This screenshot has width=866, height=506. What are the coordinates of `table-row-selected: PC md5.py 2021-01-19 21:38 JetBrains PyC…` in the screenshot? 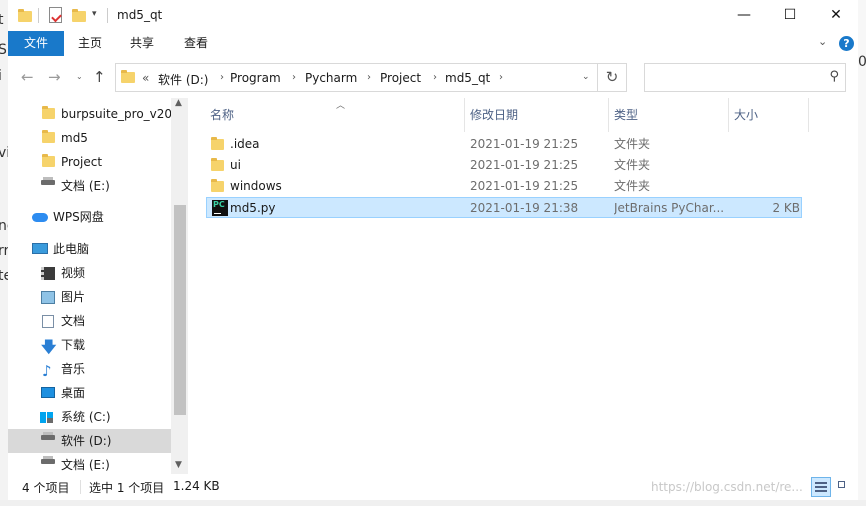 It's located at (504, 207).